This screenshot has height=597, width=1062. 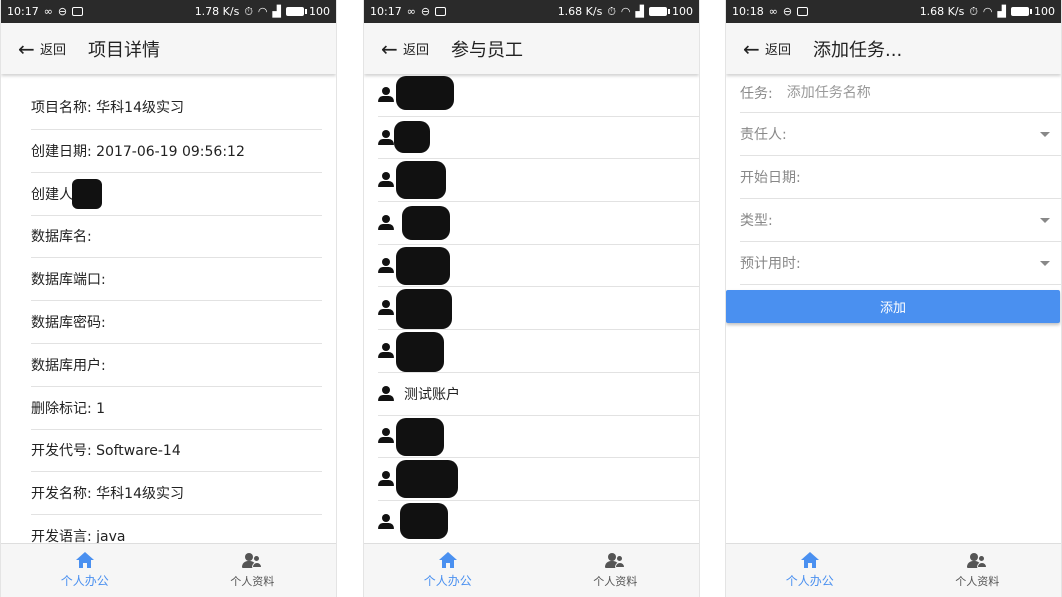 What do you see at coordinates (176, 194) in the screenshot?
I see `detail-row-creator: 创建人:` at bounding box center [176, 194].